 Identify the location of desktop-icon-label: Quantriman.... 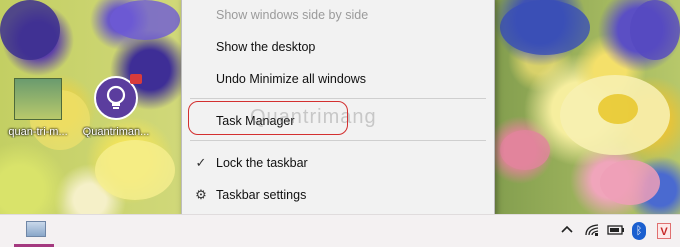
(116, 132).